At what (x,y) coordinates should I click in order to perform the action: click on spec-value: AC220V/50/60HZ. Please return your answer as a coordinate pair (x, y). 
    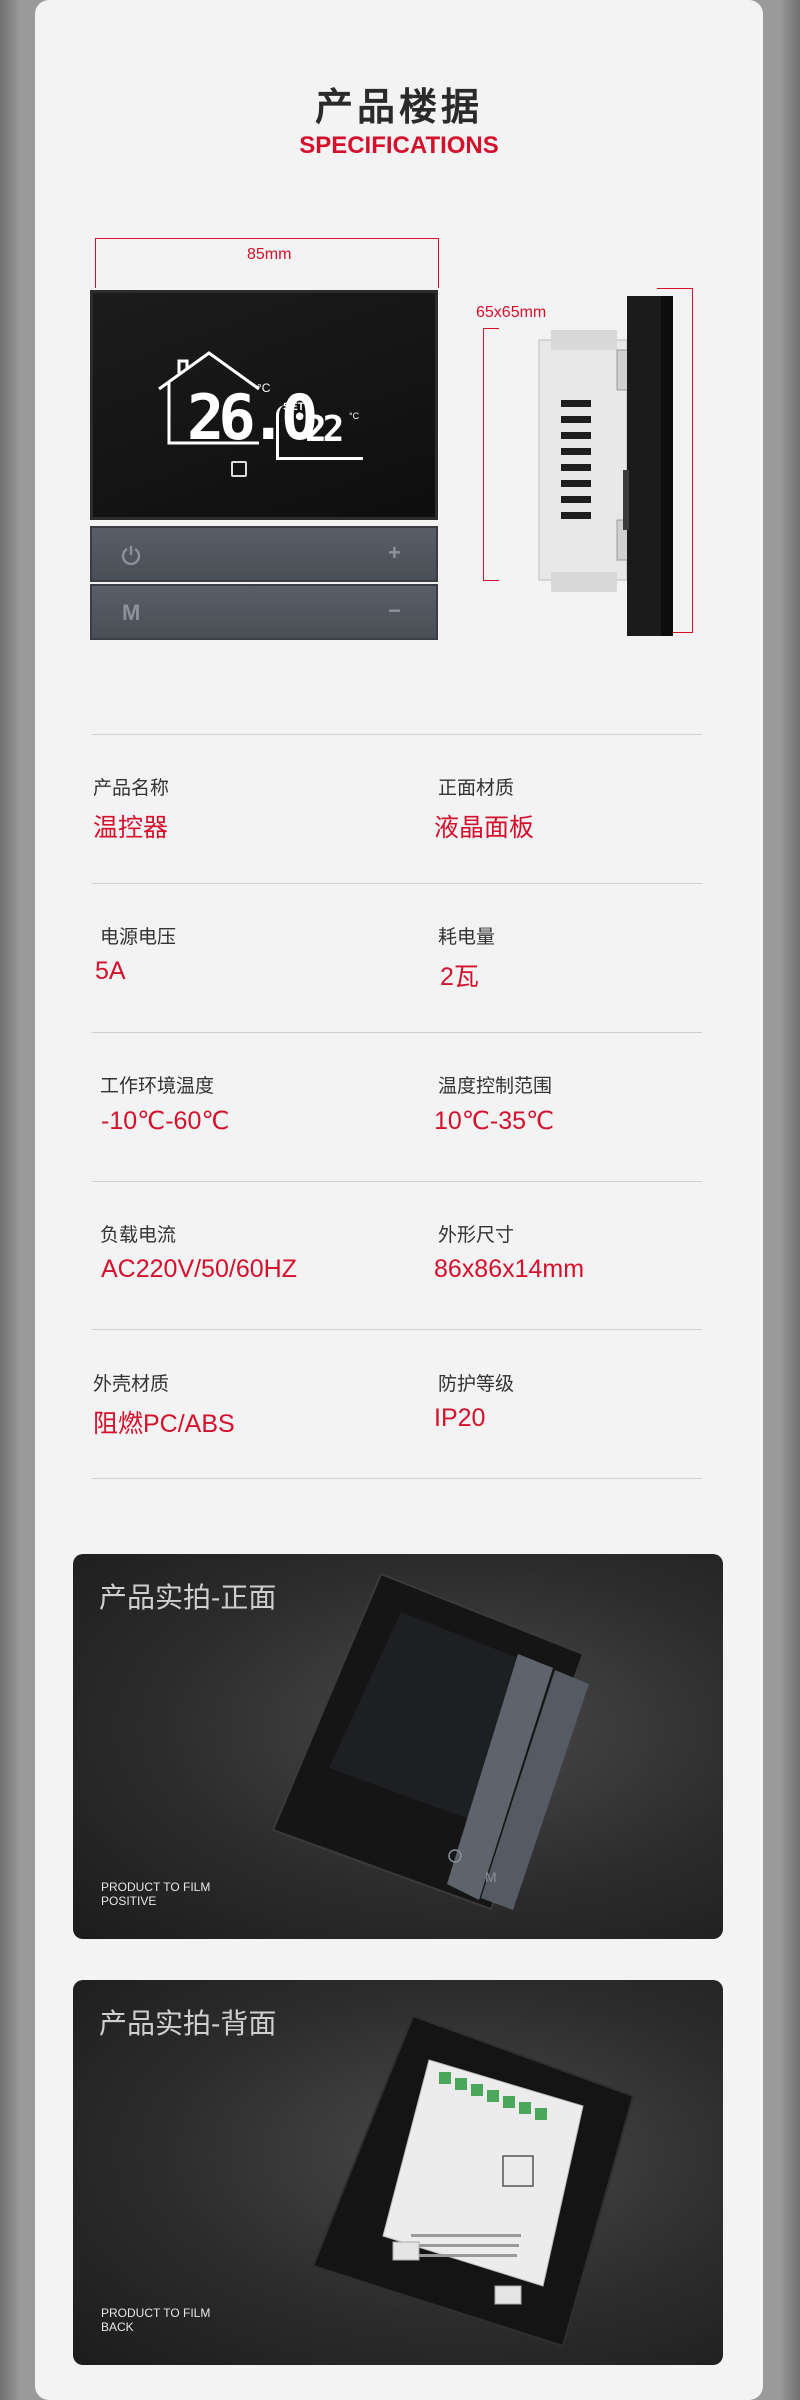
    Looking at the image, I should click on (199, 1269).